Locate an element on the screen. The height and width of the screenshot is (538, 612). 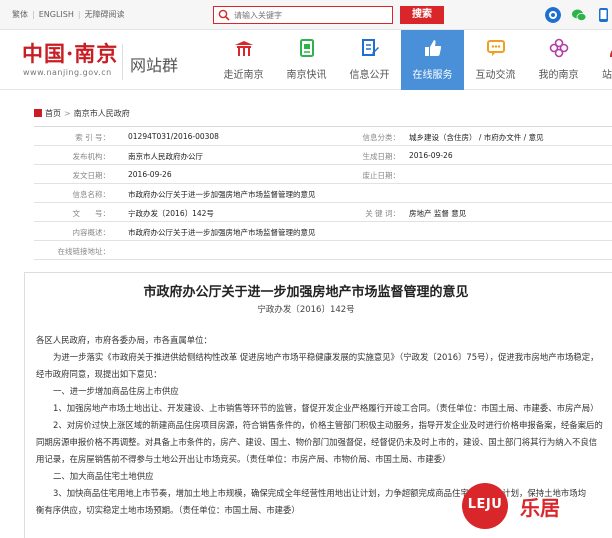
summary-value: 市政府办公厅关于进一步加强房地产市场监督管理的意见 is located at coordinates (222, 232).